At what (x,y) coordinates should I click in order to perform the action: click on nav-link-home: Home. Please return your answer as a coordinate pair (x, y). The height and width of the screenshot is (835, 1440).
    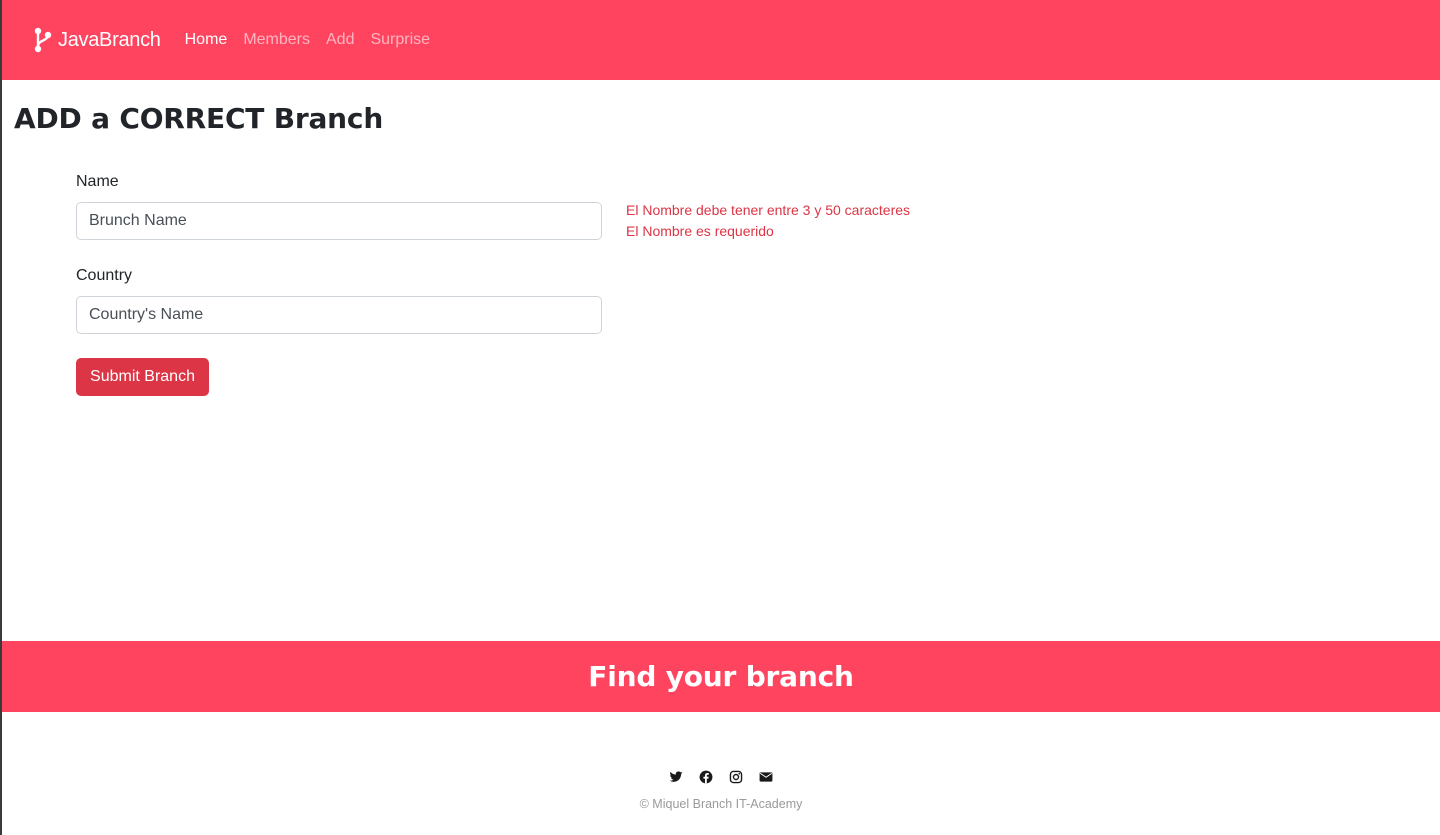
    Looking at the image, I should click on (206, 40).